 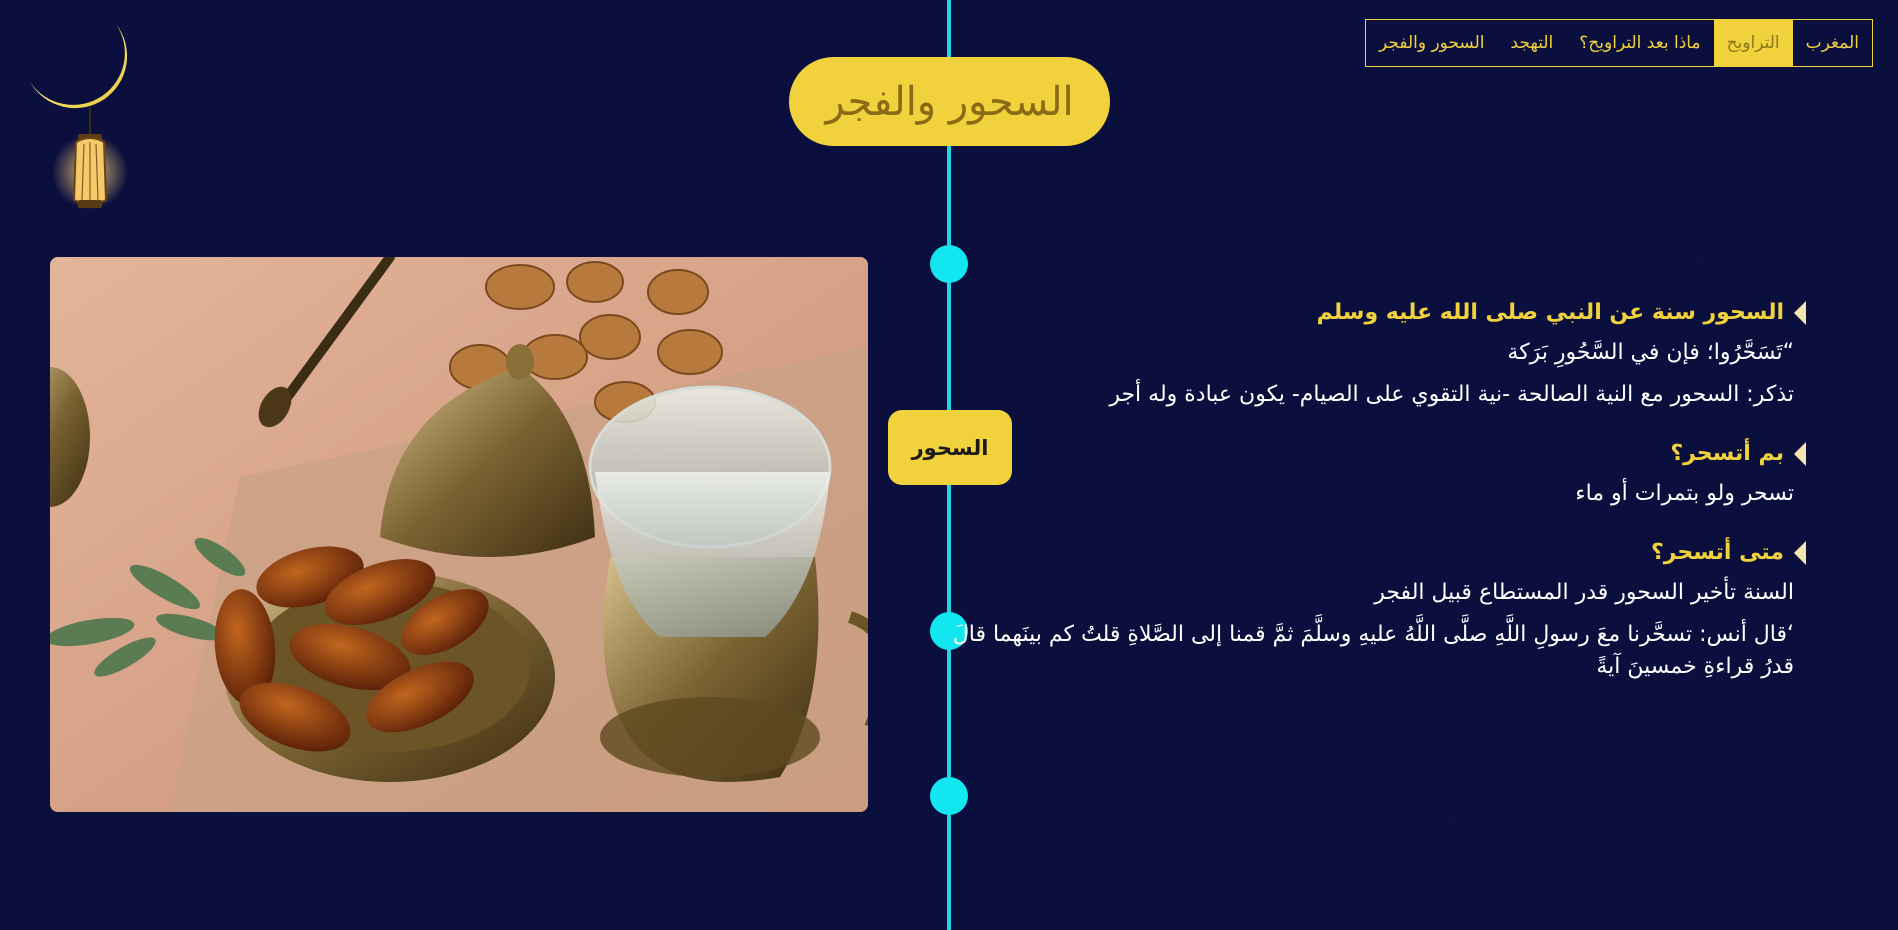 What do you see at coordinates (1376, 453) in the screenshot?
I see `section-heading: بم أتسحر؟` at bounding box center [1376, 453].